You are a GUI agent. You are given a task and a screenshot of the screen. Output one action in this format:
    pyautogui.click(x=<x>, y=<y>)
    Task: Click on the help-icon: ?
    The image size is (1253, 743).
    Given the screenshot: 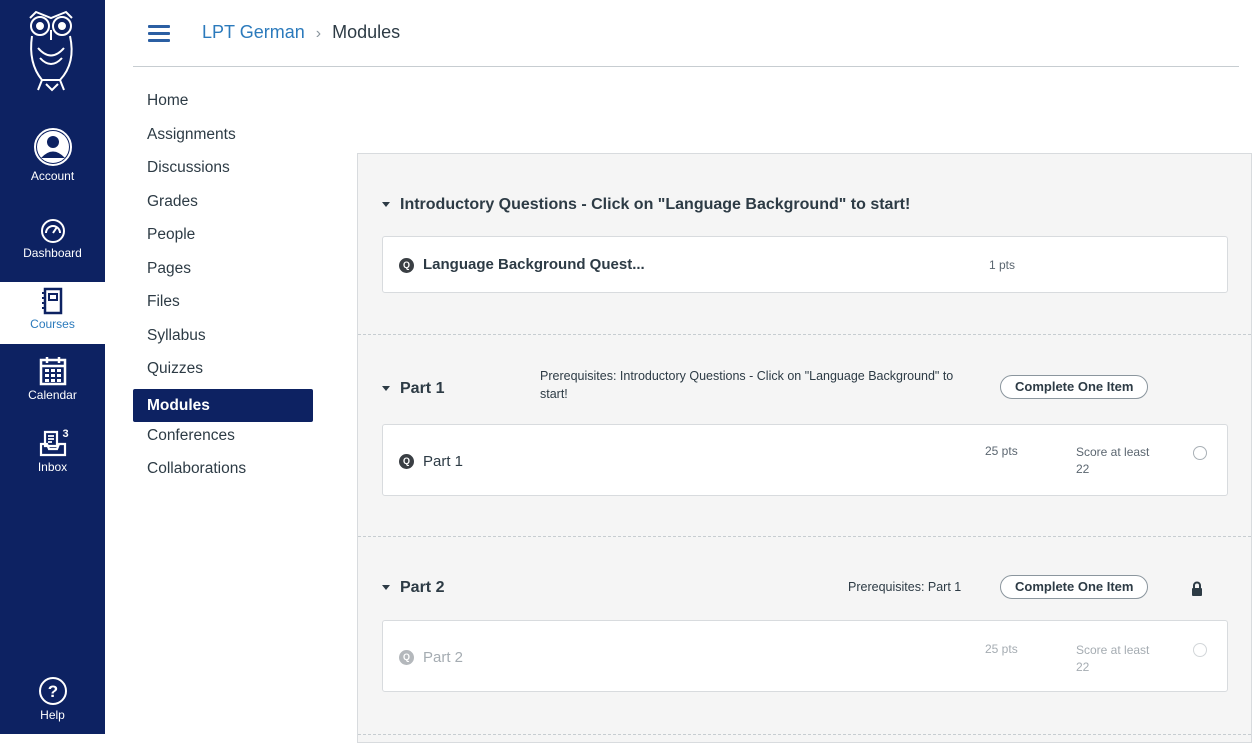 What is the action you would take?
    pyautogui.click(x=52, y=691)
    